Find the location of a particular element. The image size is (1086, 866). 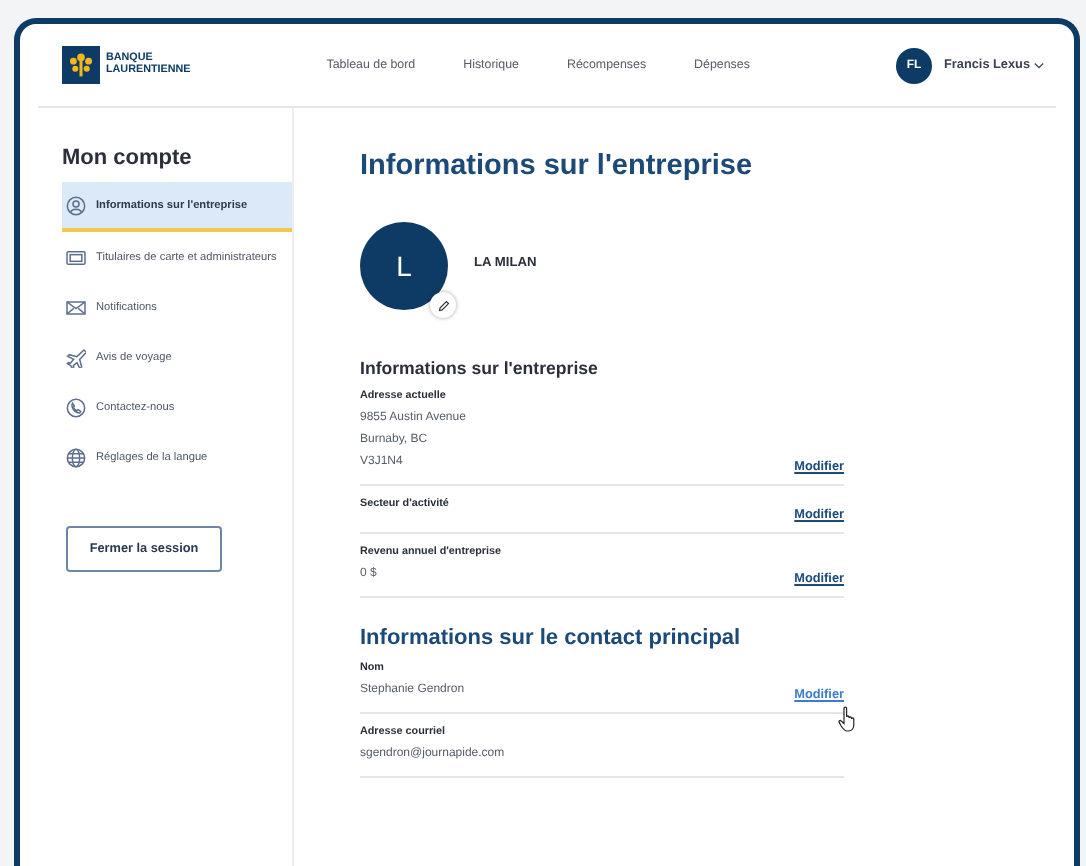

section-title: Informations sur l'entreprise is located at coordinates (480, 368).